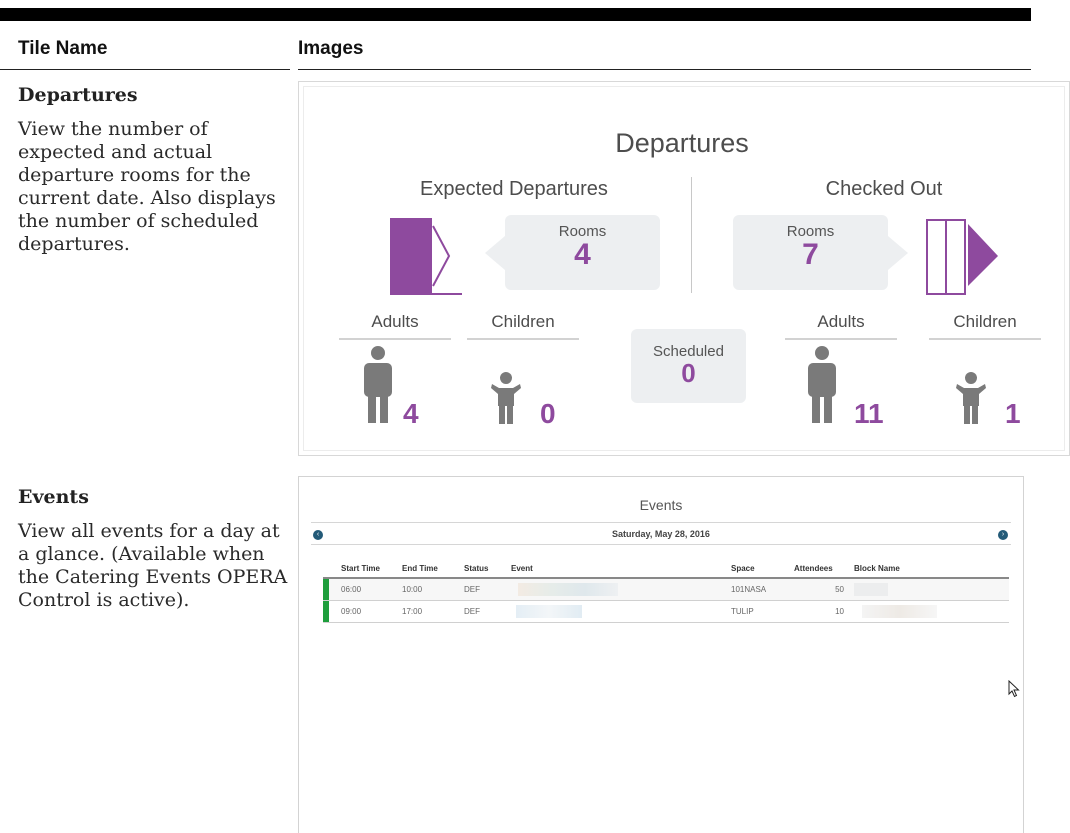 This screenshot has width=1070, height=833. I want to click on column-header: Event, so click(621, 570).